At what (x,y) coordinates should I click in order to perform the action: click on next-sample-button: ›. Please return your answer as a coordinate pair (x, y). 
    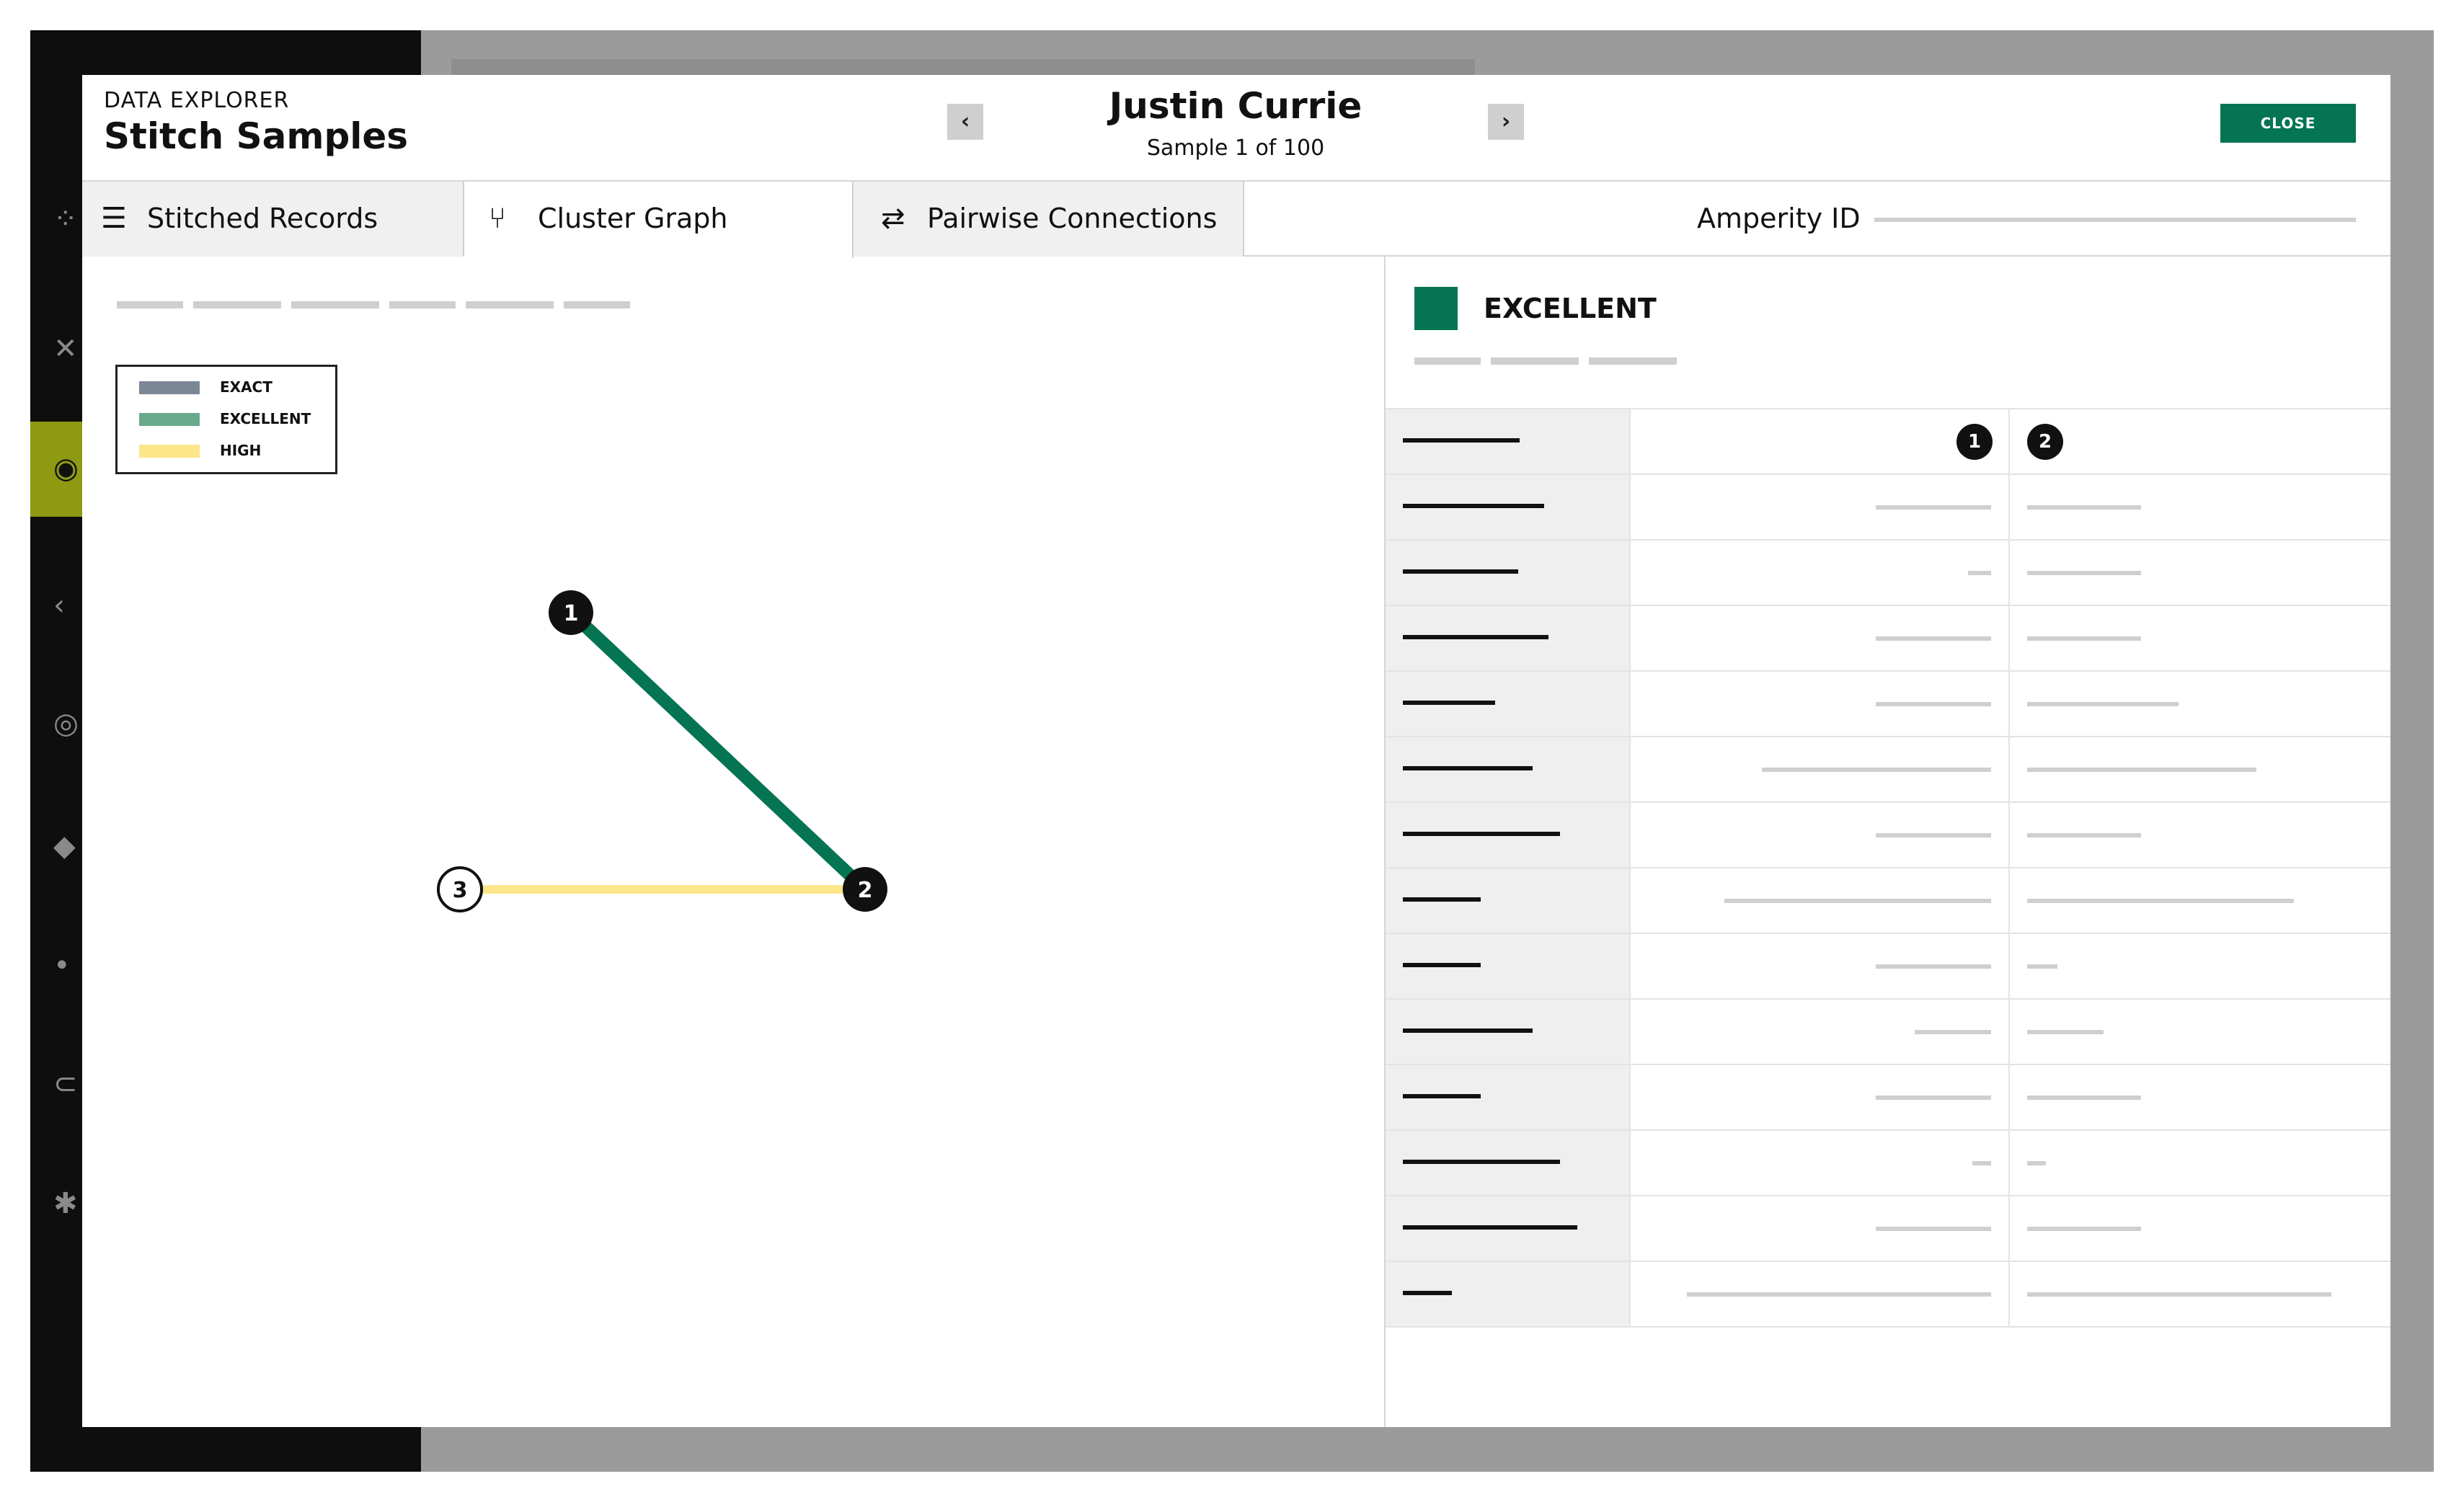
    Looking at the image, I should click on (1506, 122).